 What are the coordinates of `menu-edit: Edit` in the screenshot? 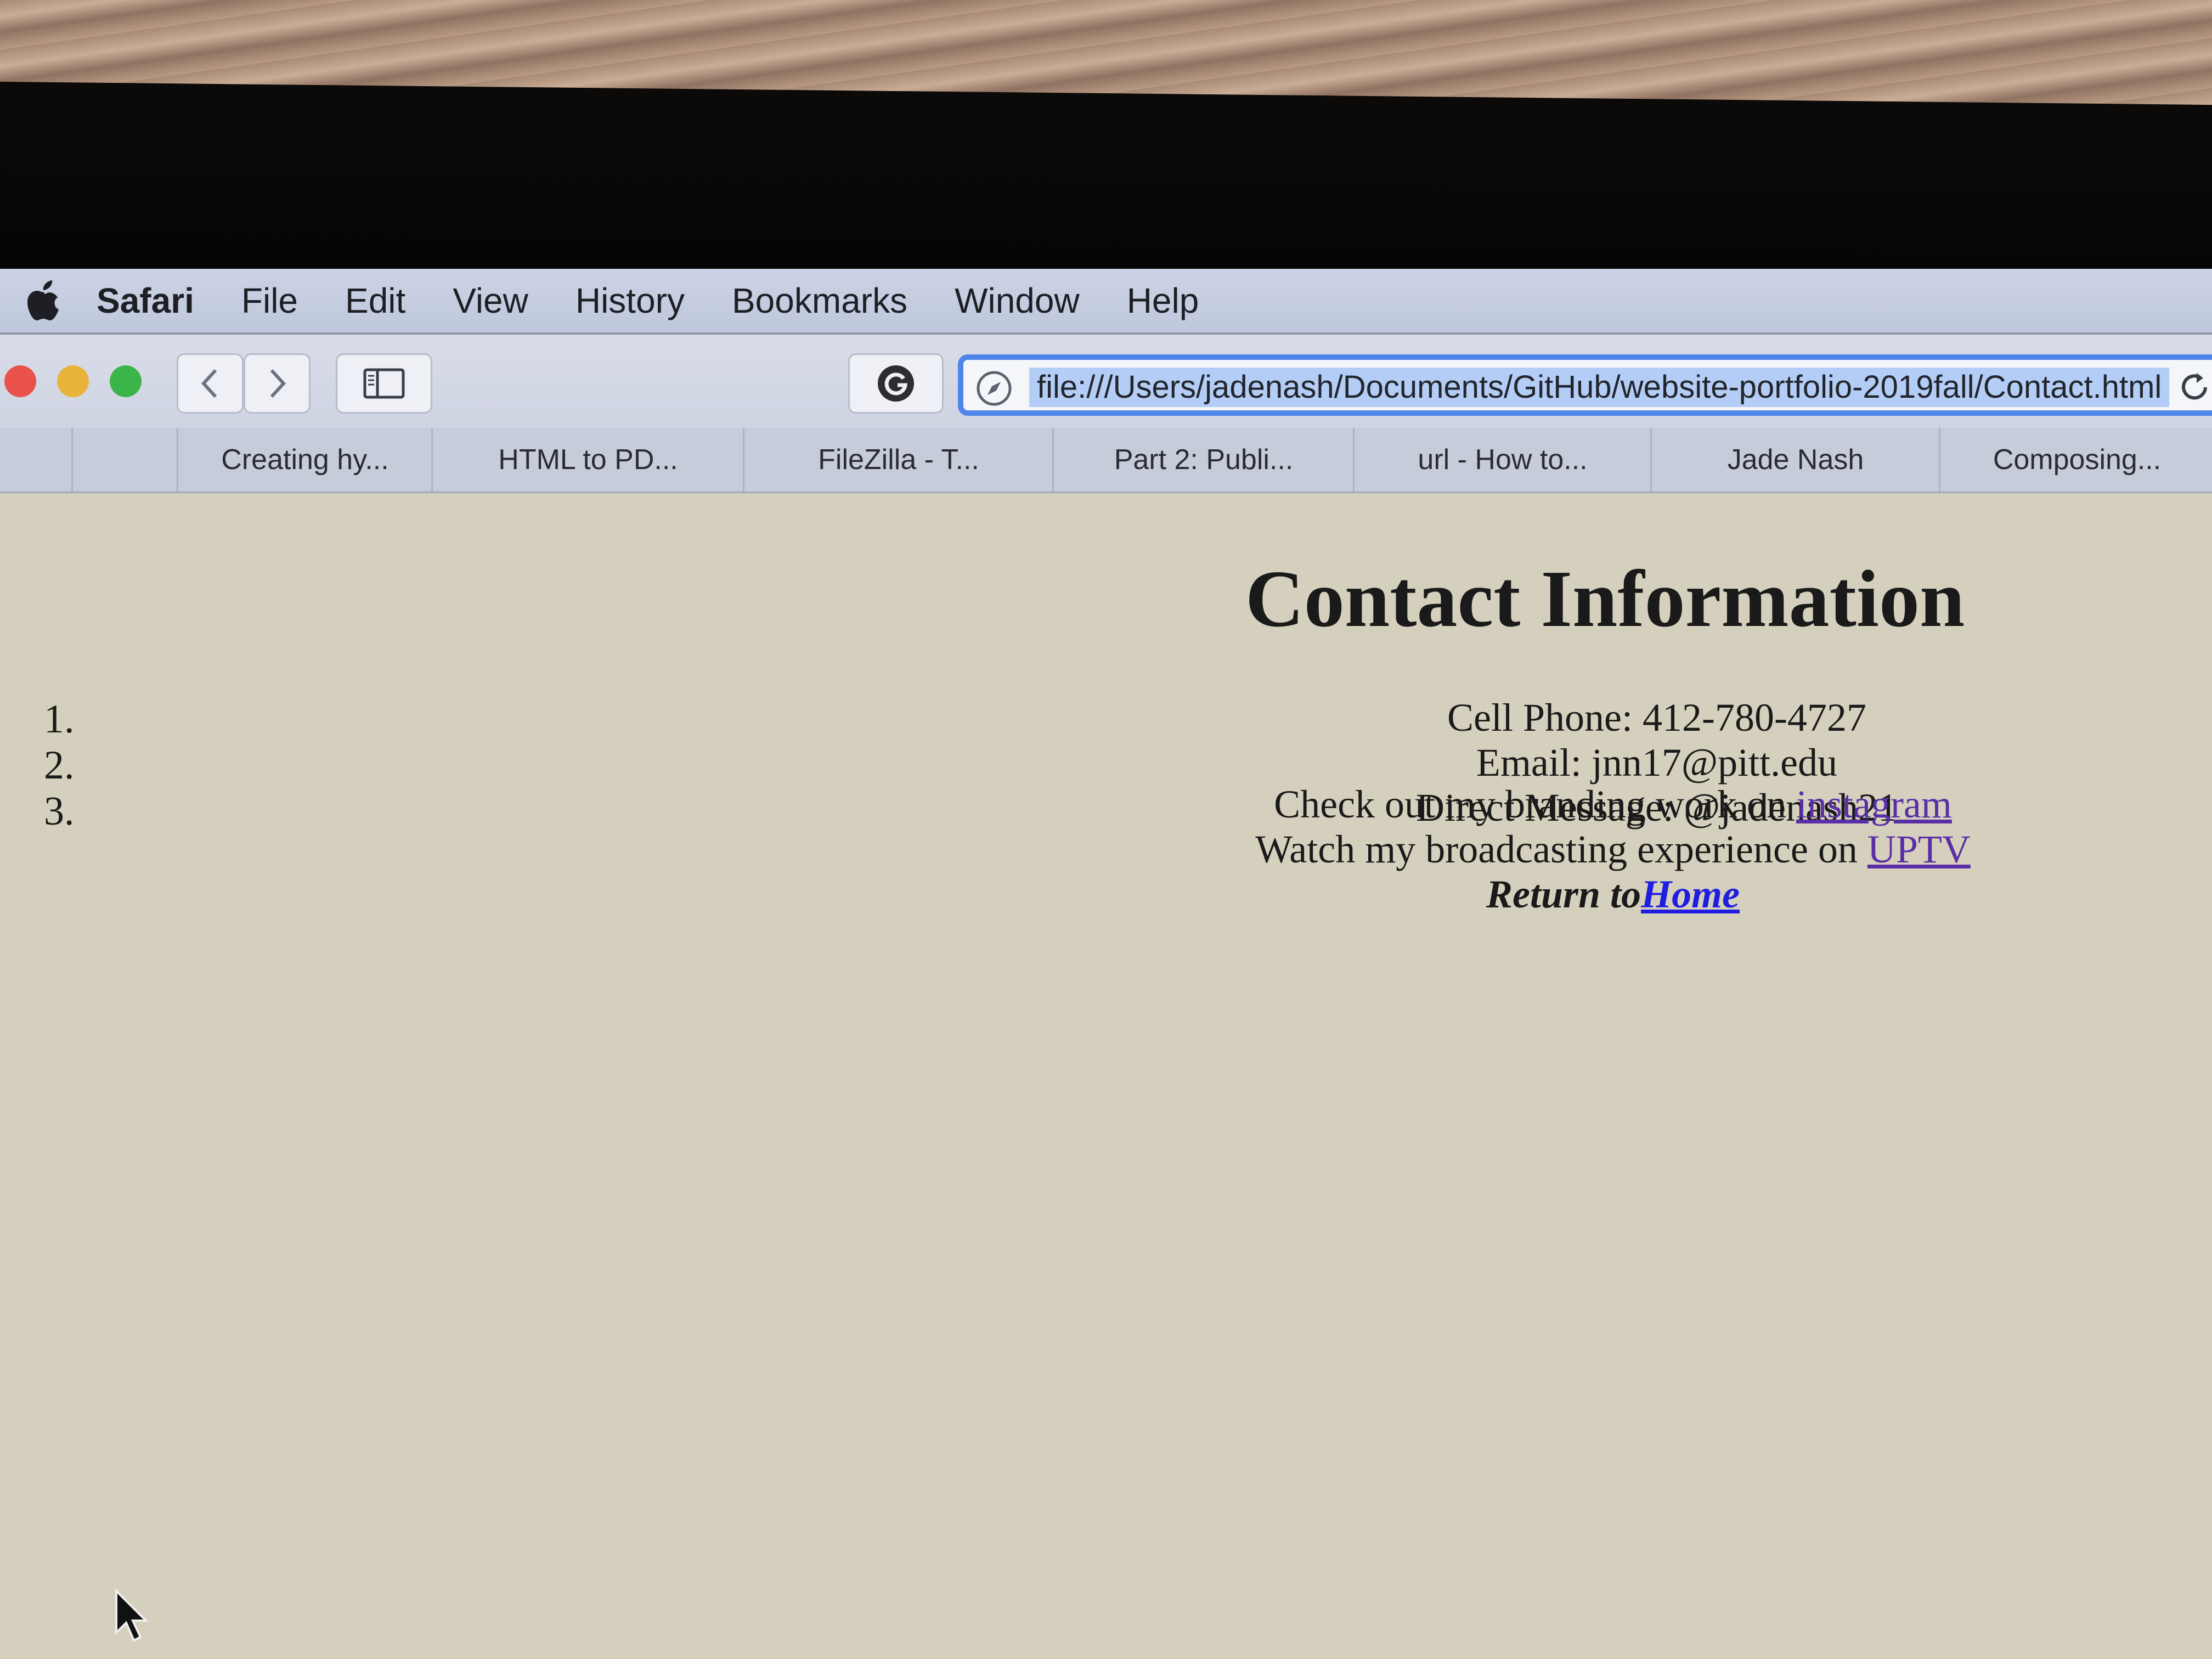 It's located at (375, 301).